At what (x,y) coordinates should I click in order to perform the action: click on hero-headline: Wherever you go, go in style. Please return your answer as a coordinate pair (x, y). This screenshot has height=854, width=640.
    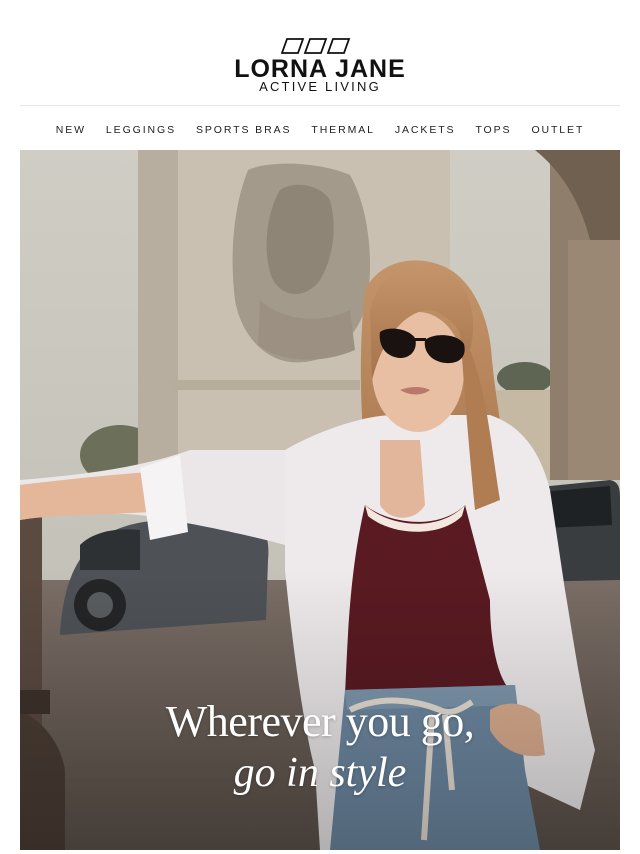
    Looking at the image, I should click on (320, 747).